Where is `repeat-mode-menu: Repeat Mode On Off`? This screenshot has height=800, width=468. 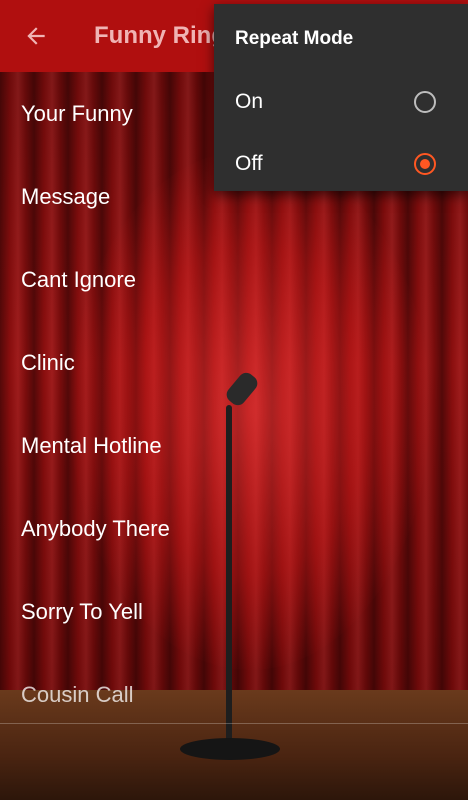
repeat-mode-menu: Repeat Mode On Off is located at coordinates (341, 97).